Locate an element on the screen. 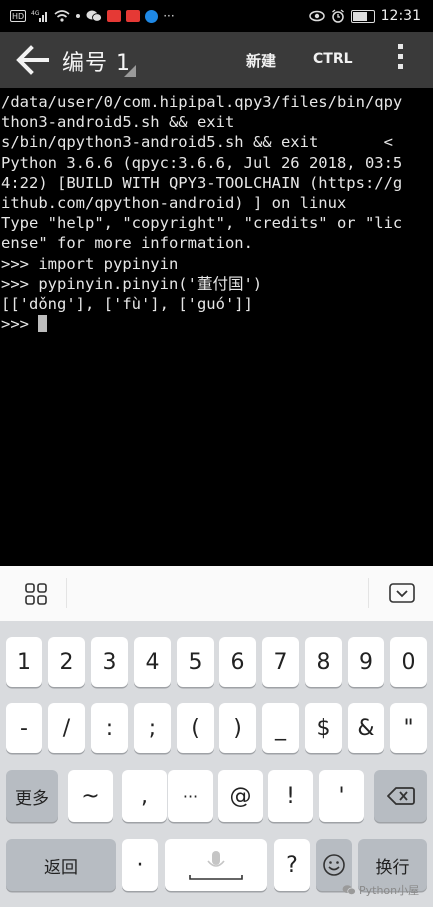 The width and height of the screenshot is (433, 907). key-underscore: _ is located at coordinates (280, 728).